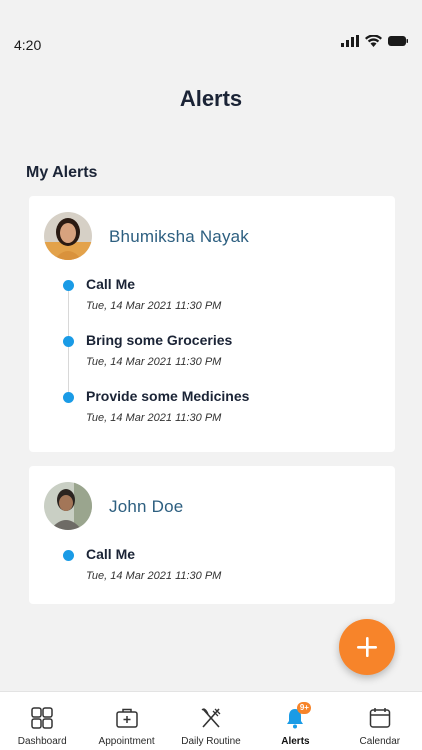 The height and width of the screenshot is (750, 422). I want to click on medical-bag-icon, so click(126, 718).